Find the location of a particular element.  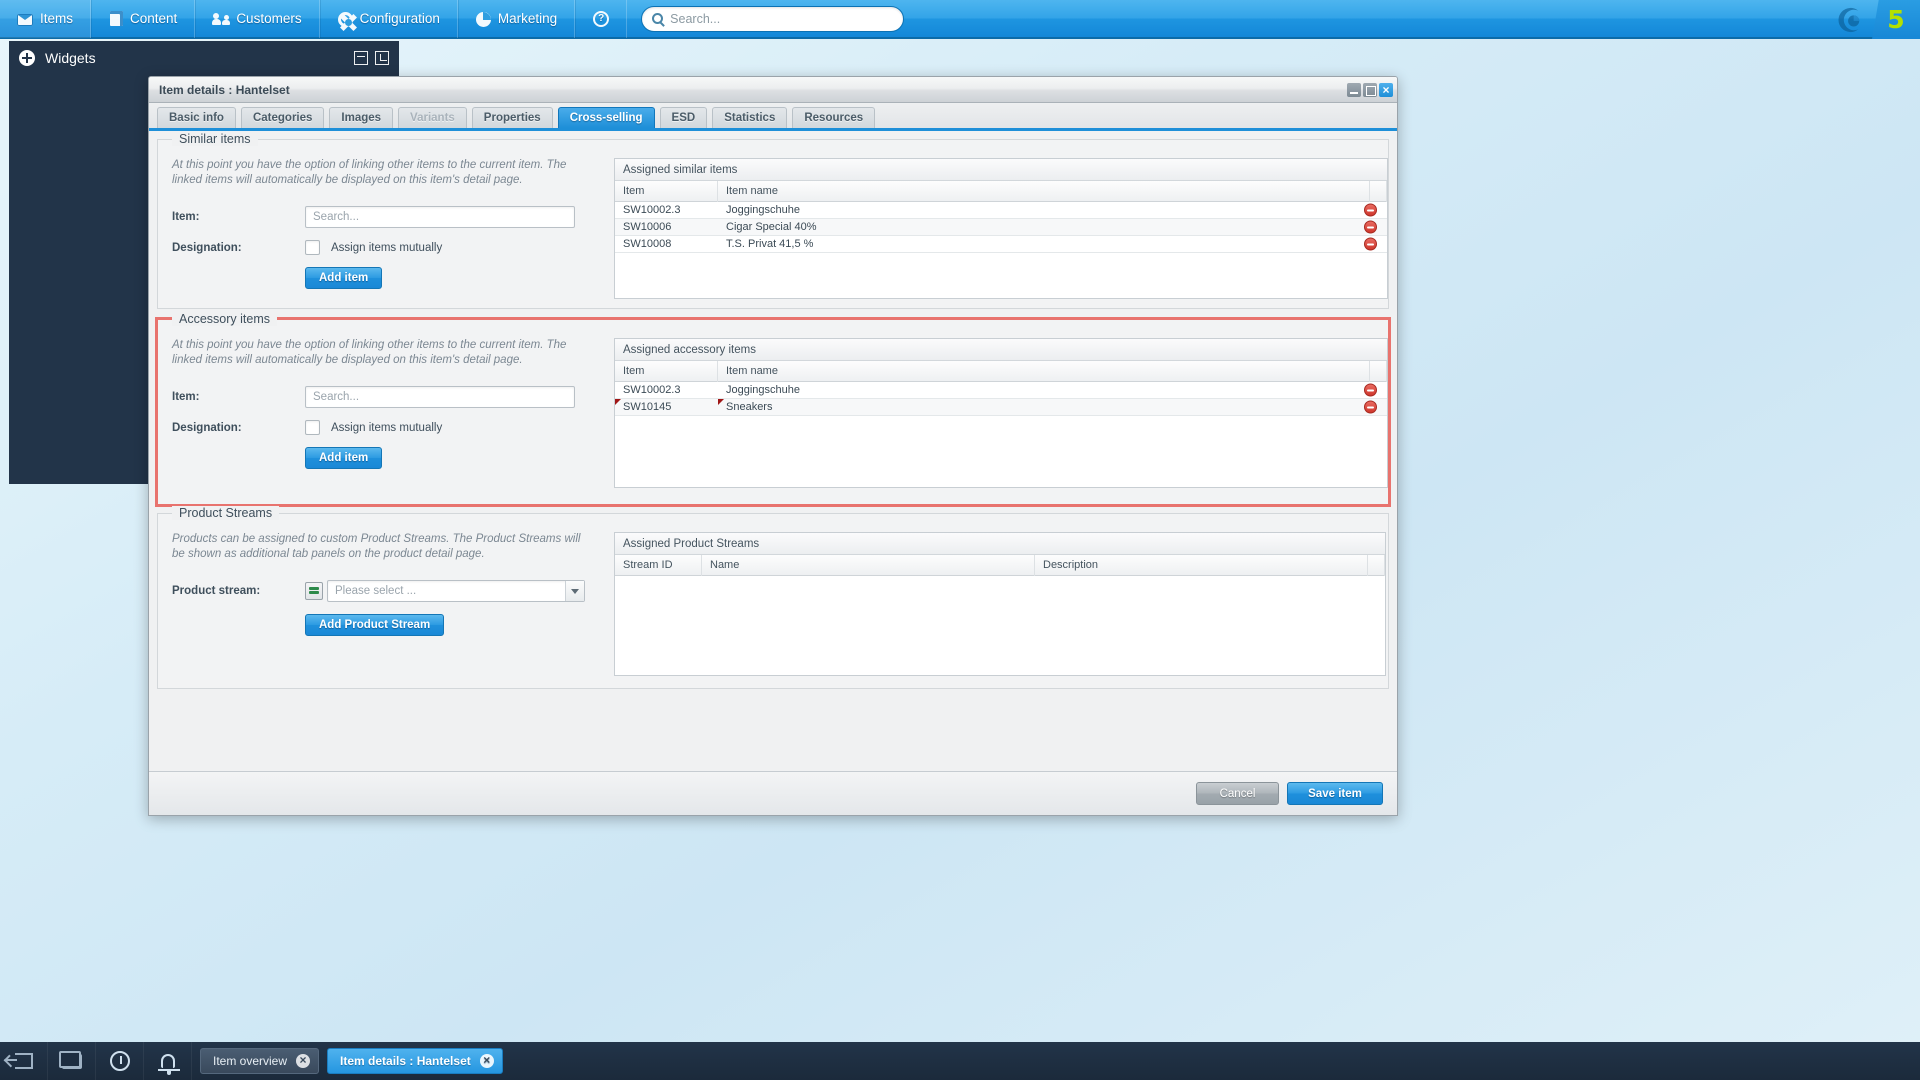

column-header-stream-id: Stream ID is located at coordinates (658, 565).